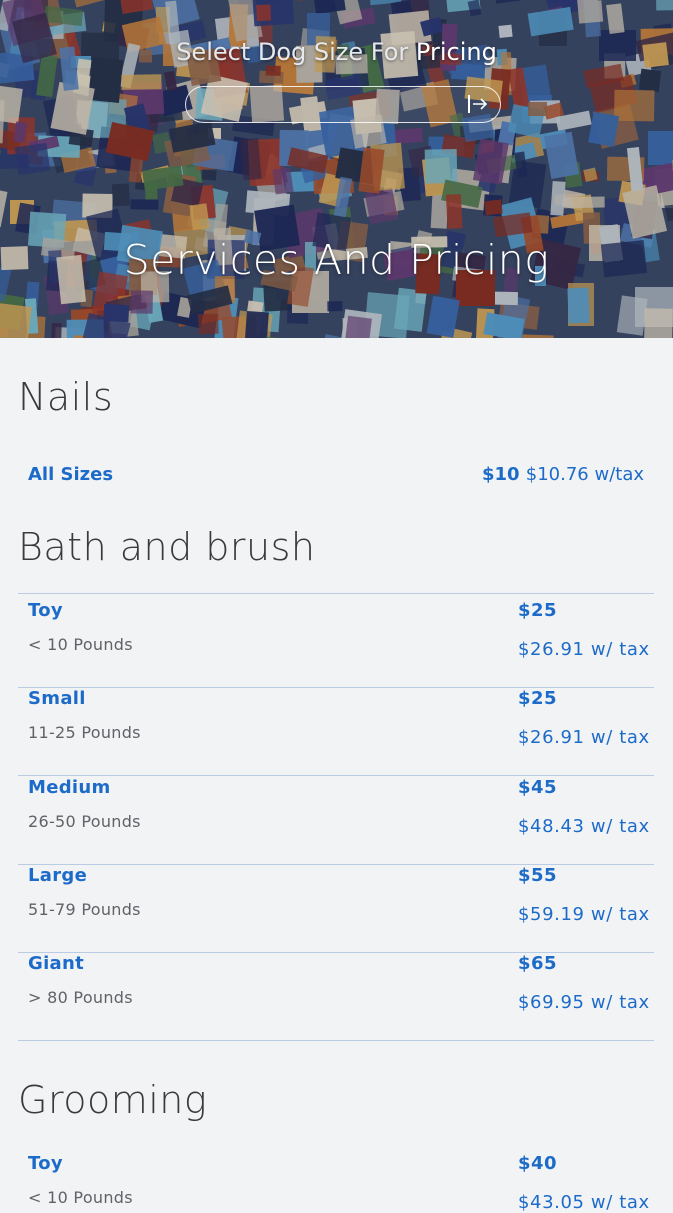  I want to click on price-row-bath-medium: Medium 26-50 Pounds $45 $48.43 w/ tax, so click(336, 821).